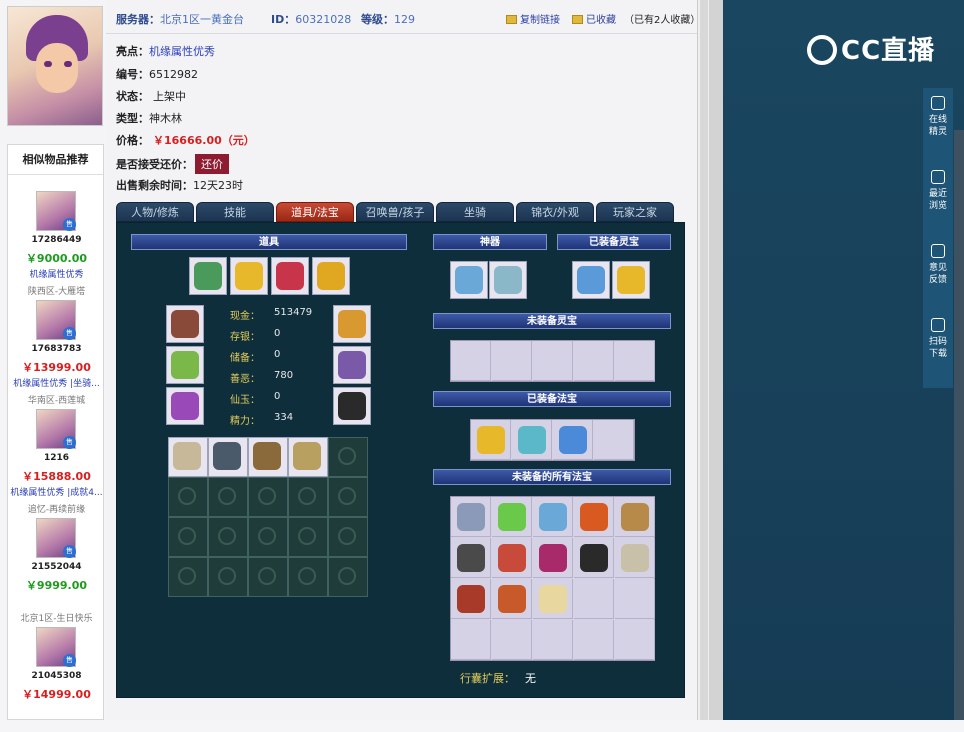 The height and width of the screenshot is (732, 964). I want to click on tab-4: 坐骑, so click(475, 212).